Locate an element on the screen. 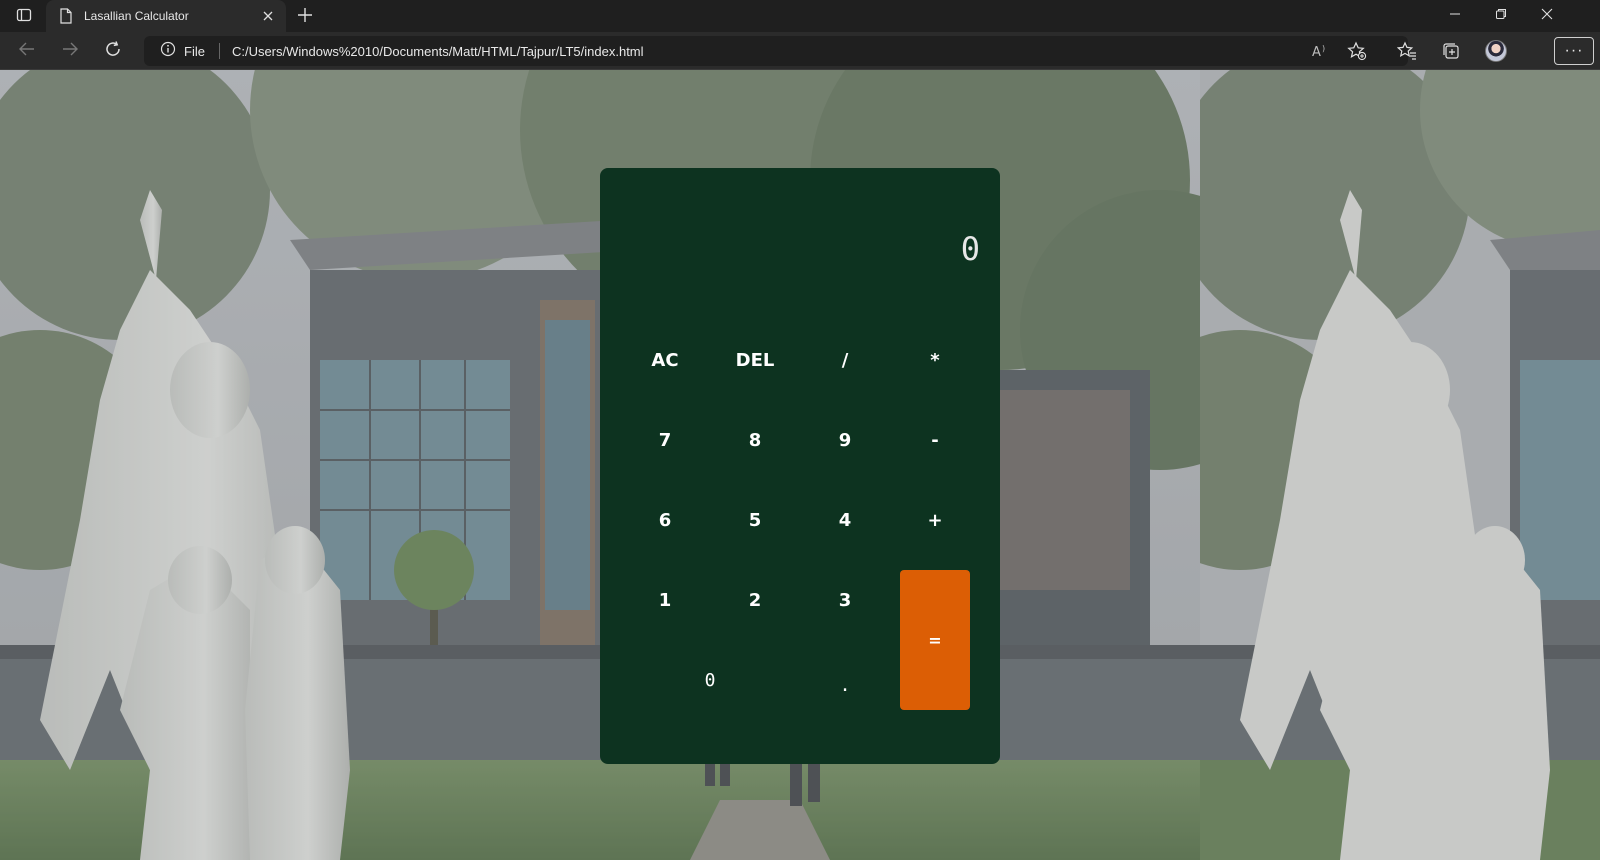  restore-button is located at coordinates (1501, 16).